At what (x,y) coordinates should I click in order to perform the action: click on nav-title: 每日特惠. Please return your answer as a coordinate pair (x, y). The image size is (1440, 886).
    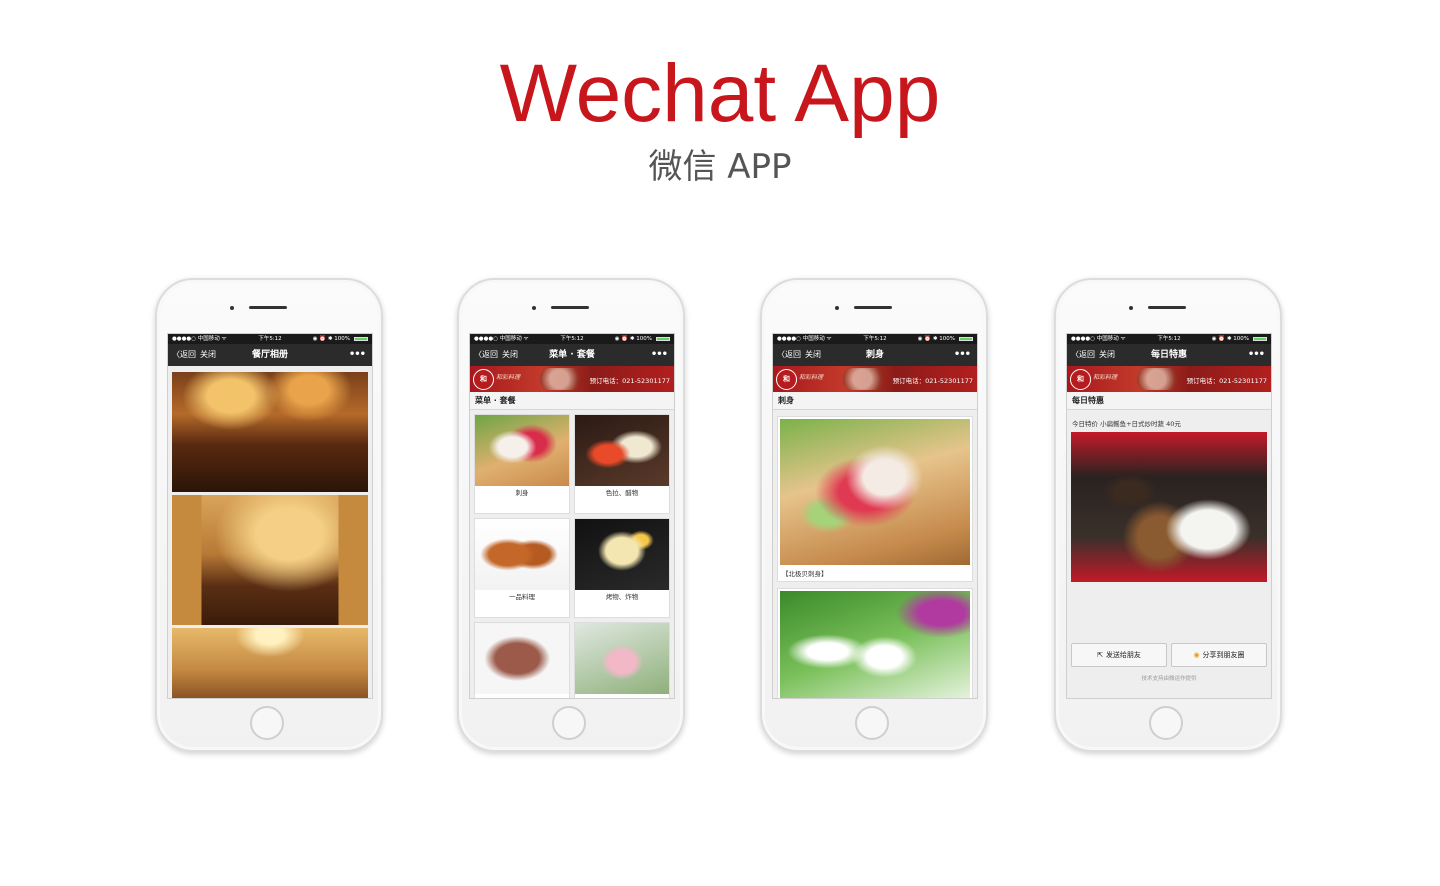
    Looking at the image, I should click on (1168, 355).